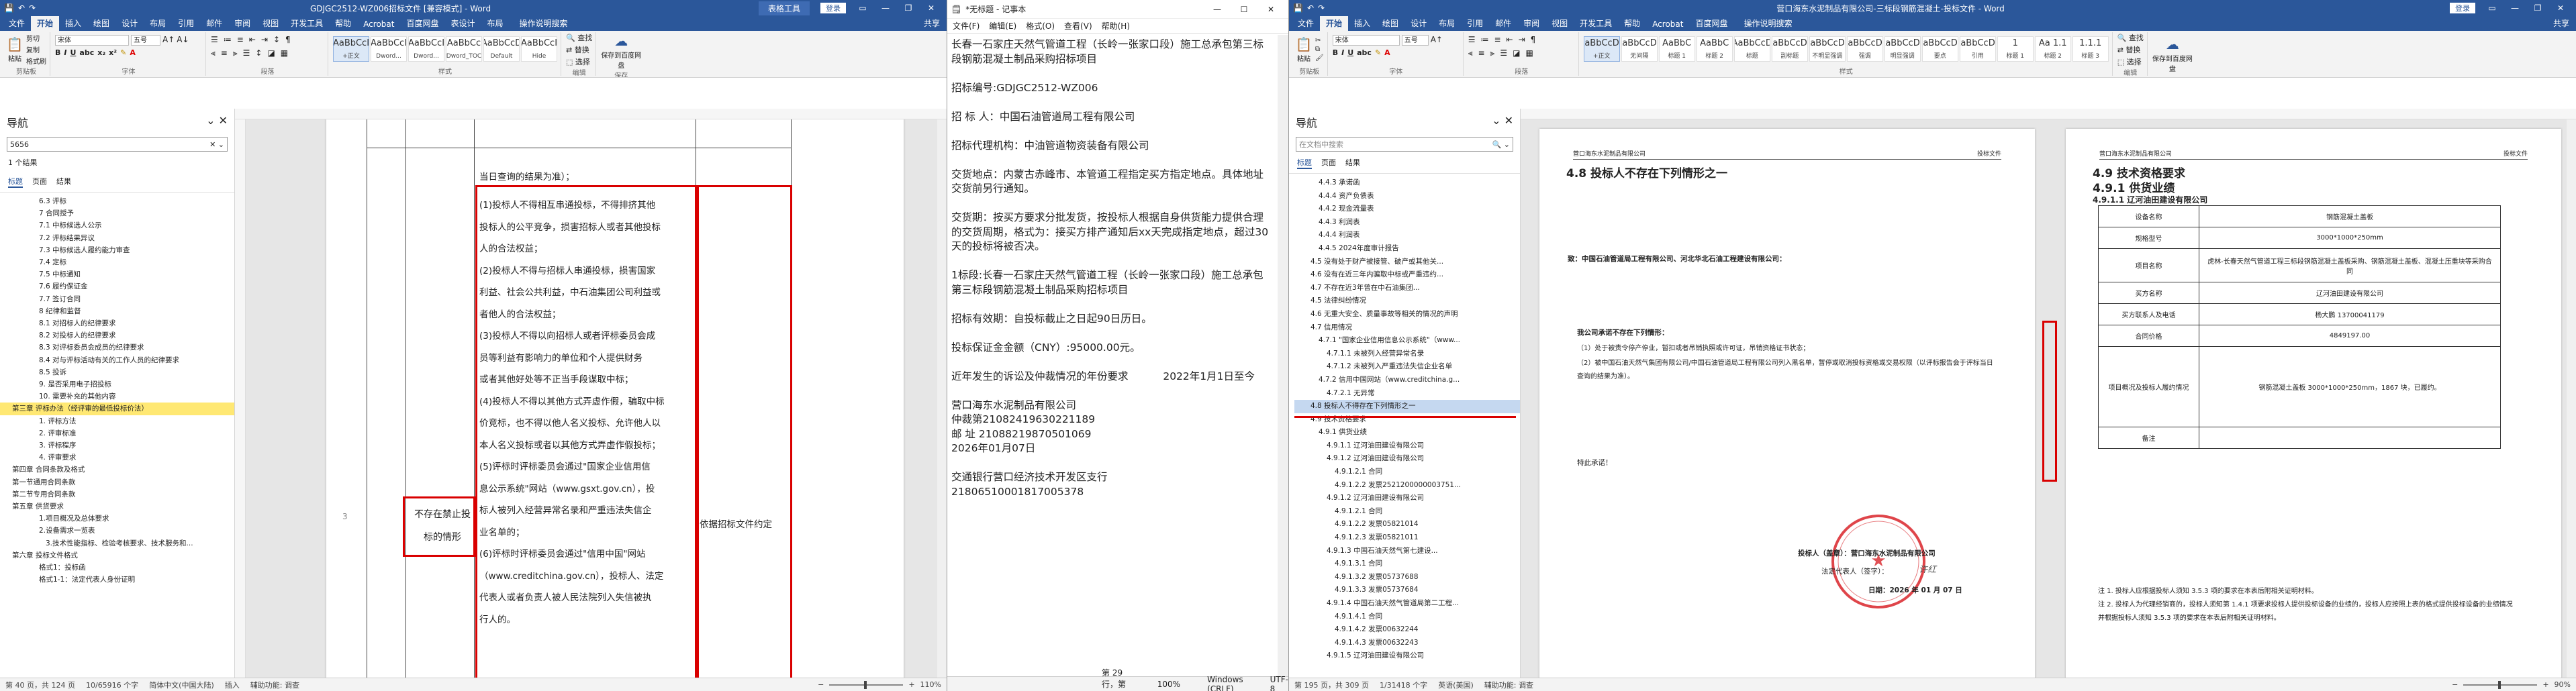  I want to click on nav-heading-item: 7 合同授予, so click(117, 213).